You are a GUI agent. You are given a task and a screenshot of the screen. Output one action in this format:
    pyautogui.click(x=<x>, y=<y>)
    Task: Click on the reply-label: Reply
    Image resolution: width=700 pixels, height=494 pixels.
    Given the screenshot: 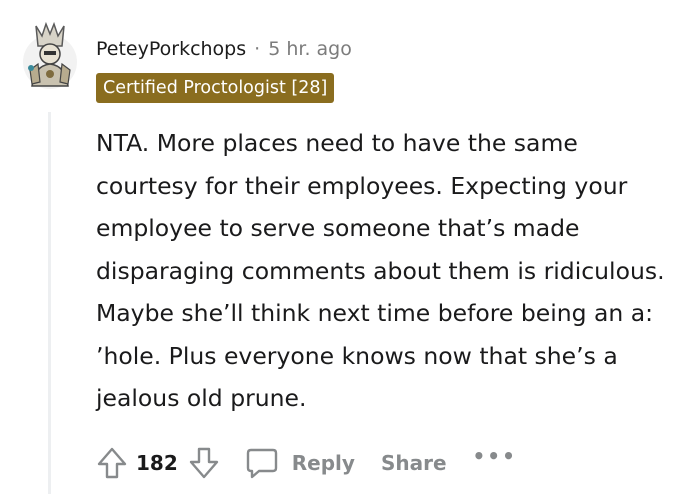 What is the action you would take?
    pyautogui.click(x=323, y=463)
    